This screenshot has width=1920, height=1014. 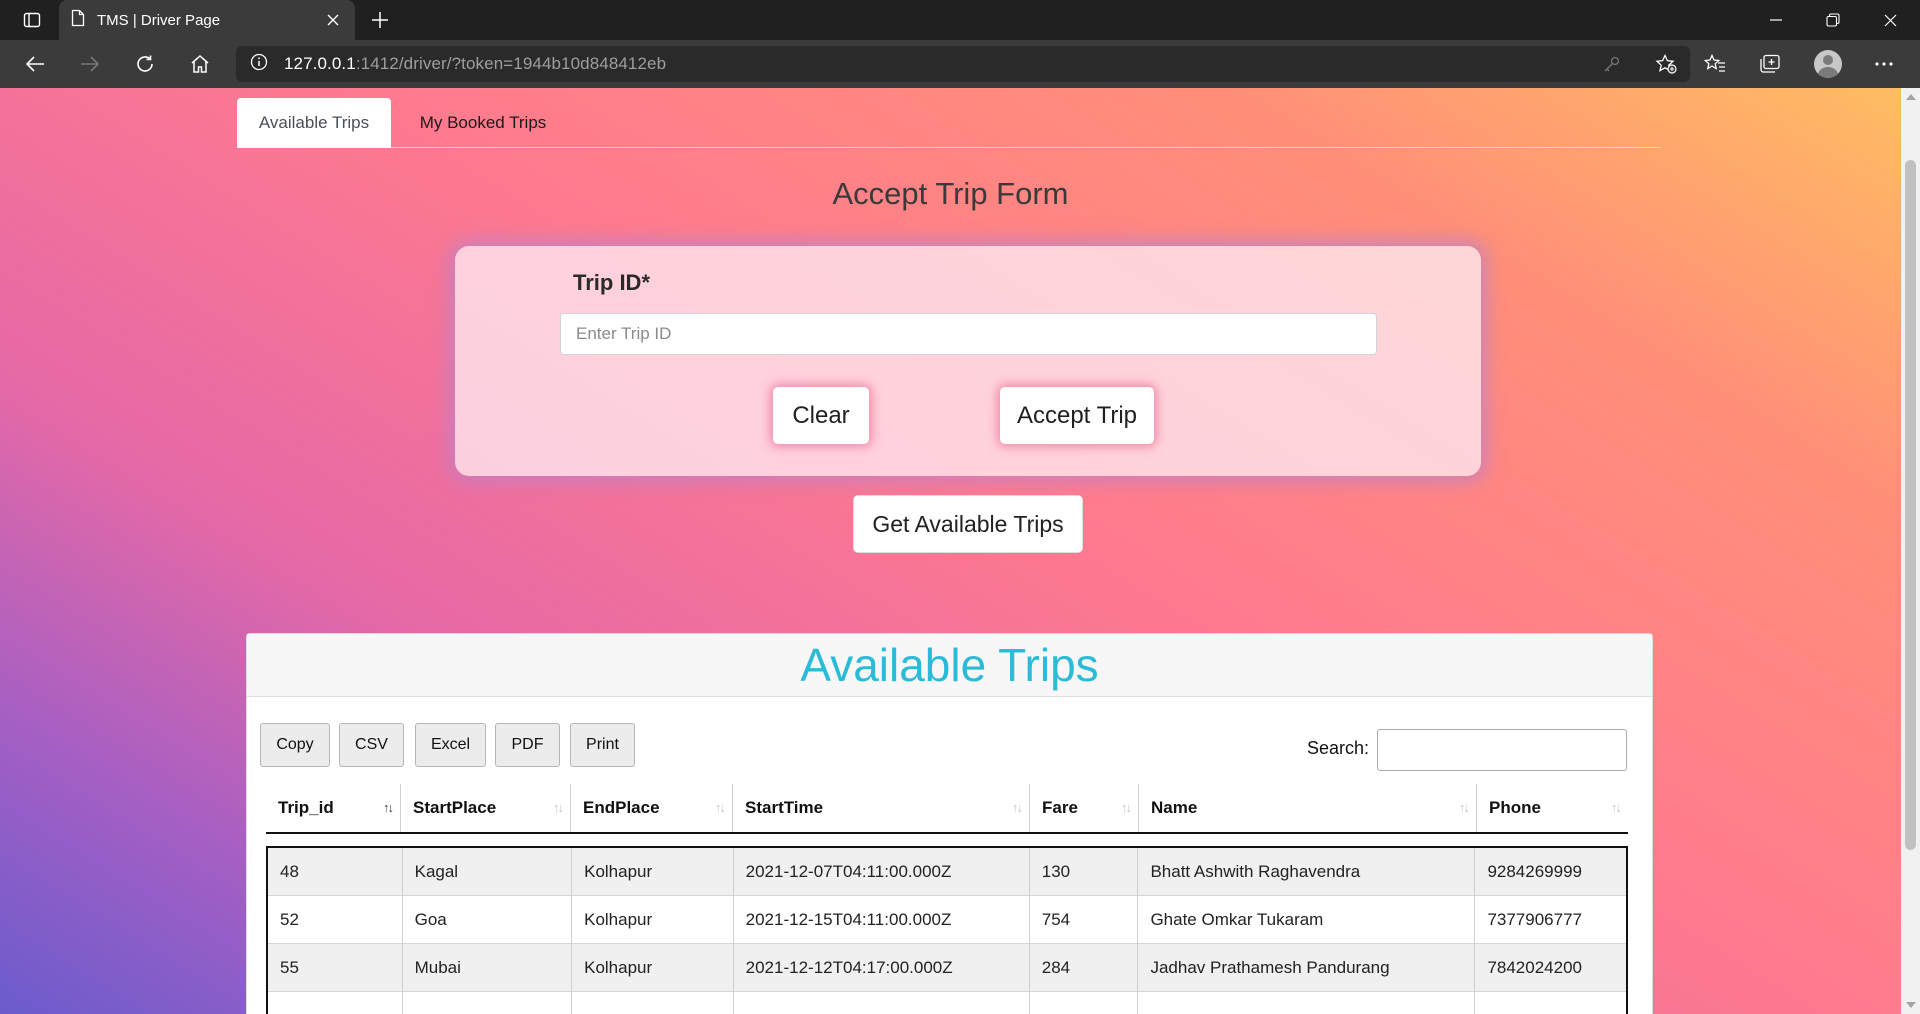 What do you see at coordinates (527, 745) in the screenshot?
I see `pdf-button: PDF` at bounding box center [527, 745].